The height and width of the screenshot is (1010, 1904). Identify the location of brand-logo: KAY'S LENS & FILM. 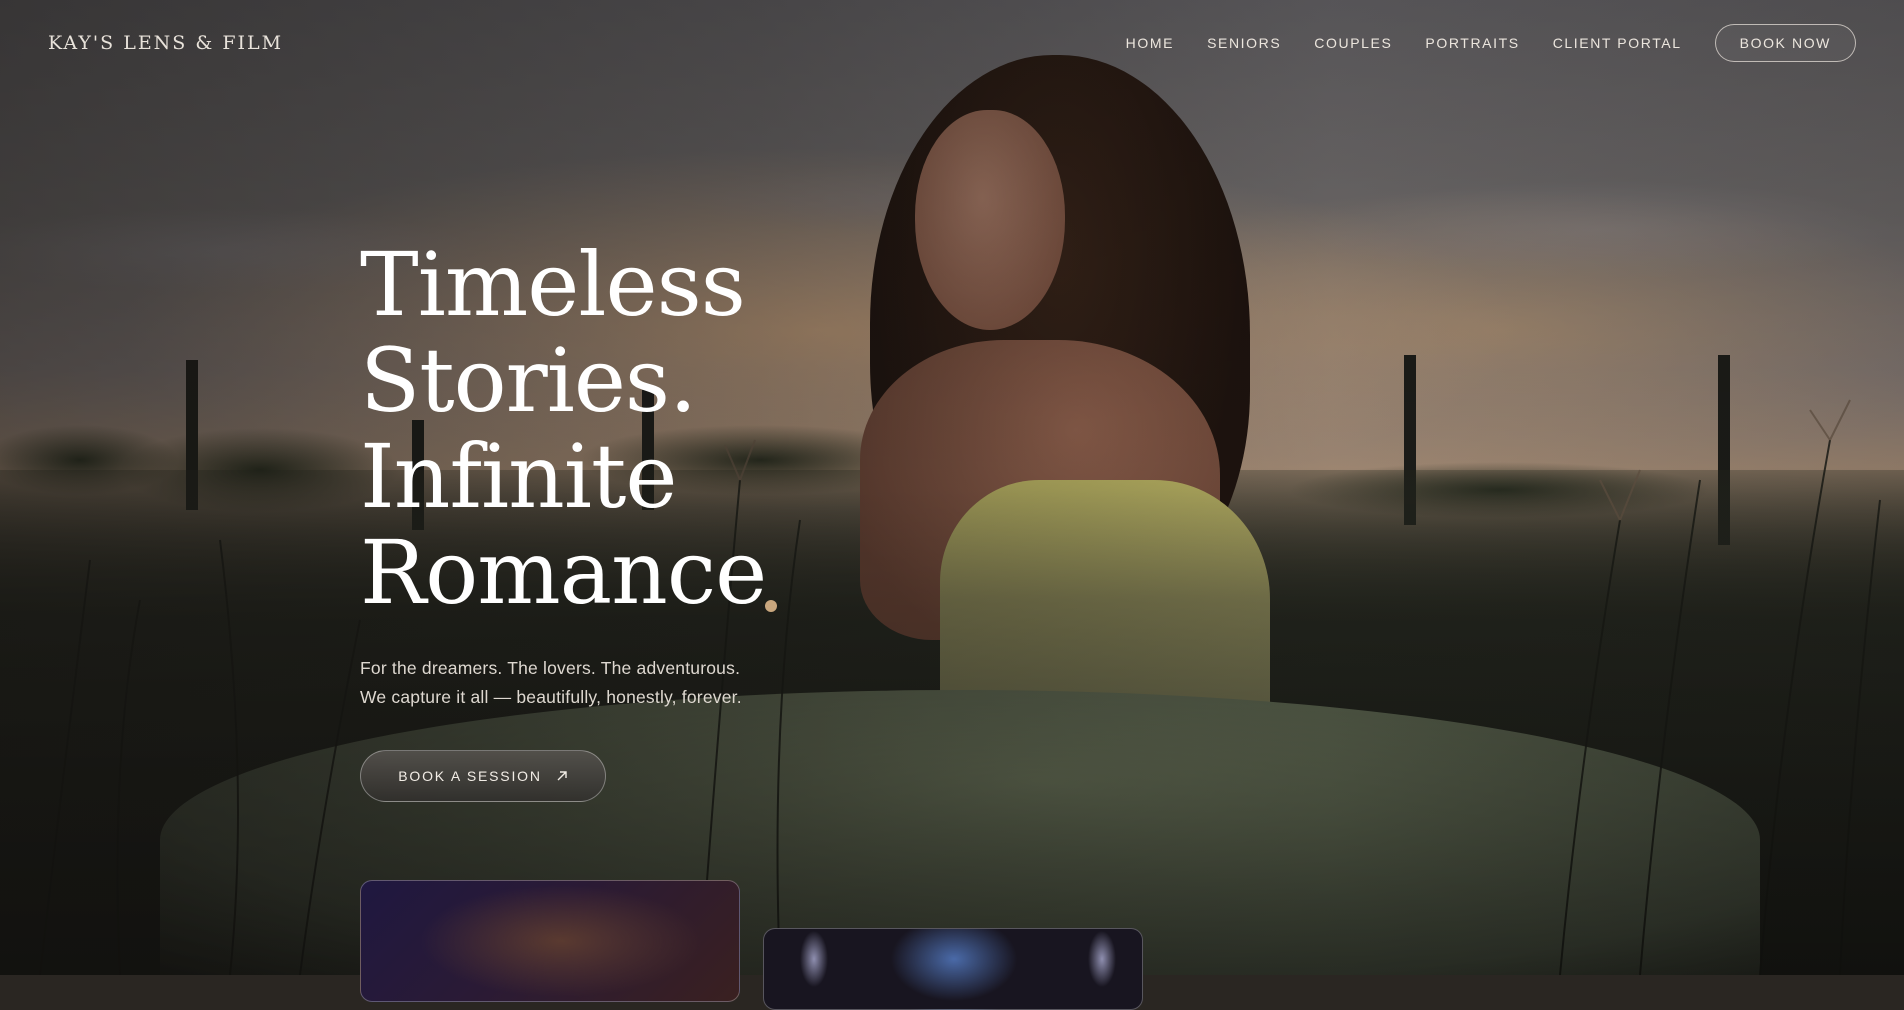
(165, 43).